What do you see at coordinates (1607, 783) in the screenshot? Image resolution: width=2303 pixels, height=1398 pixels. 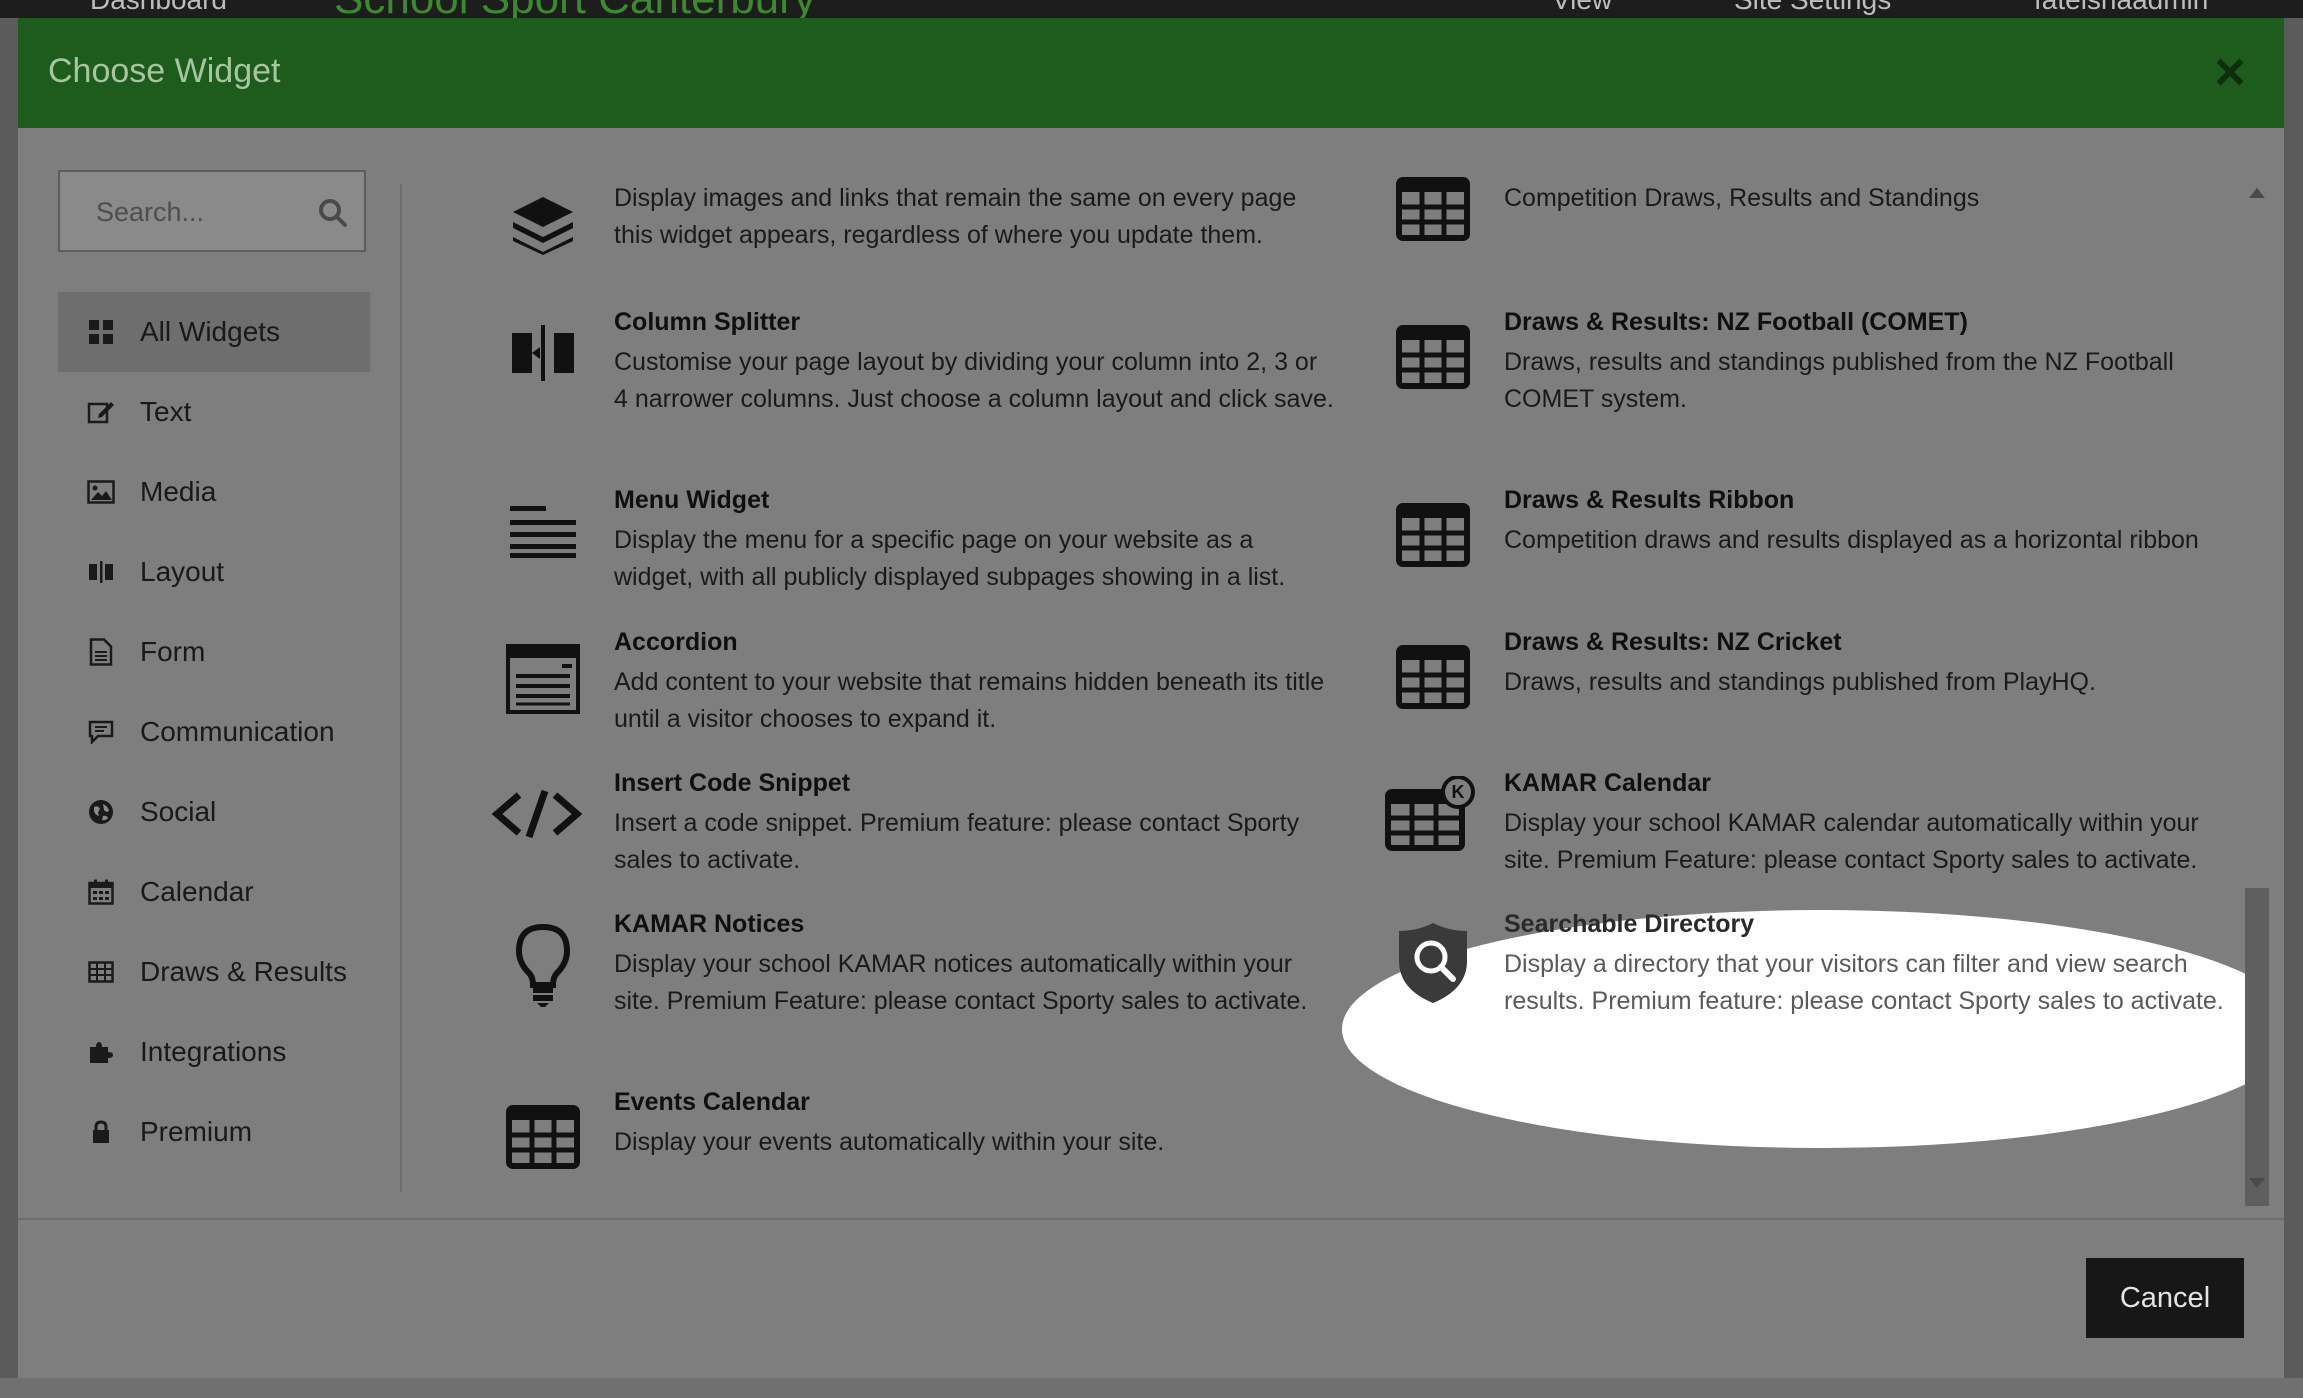 I see `widget-title: KAMAR Calendar` at bounding box center [1607, 783].